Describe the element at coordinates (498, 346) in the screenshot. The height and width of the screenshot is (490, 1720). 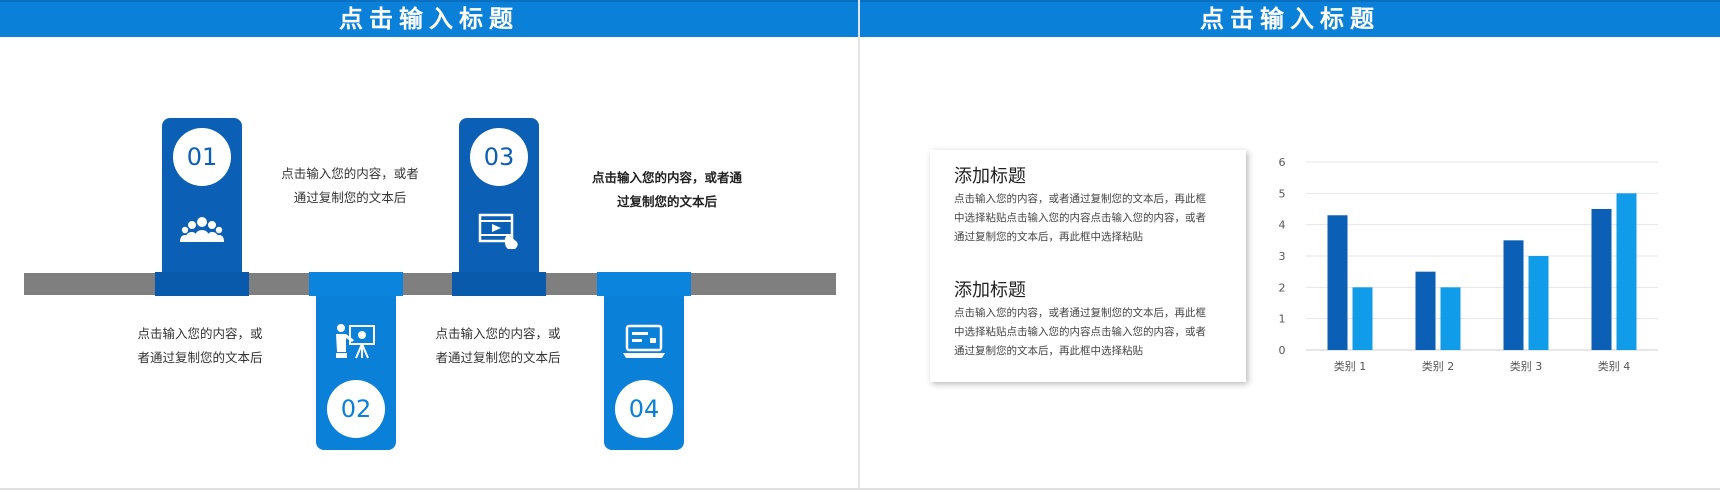
I see `step-03-text: 点击输入您的内容，或 者通过复制您的文本后` at that location.